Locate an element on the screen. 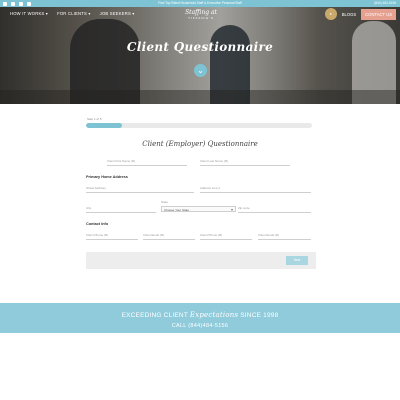  client-email-field: Client Email (R) is located at coordinates (169, 236).